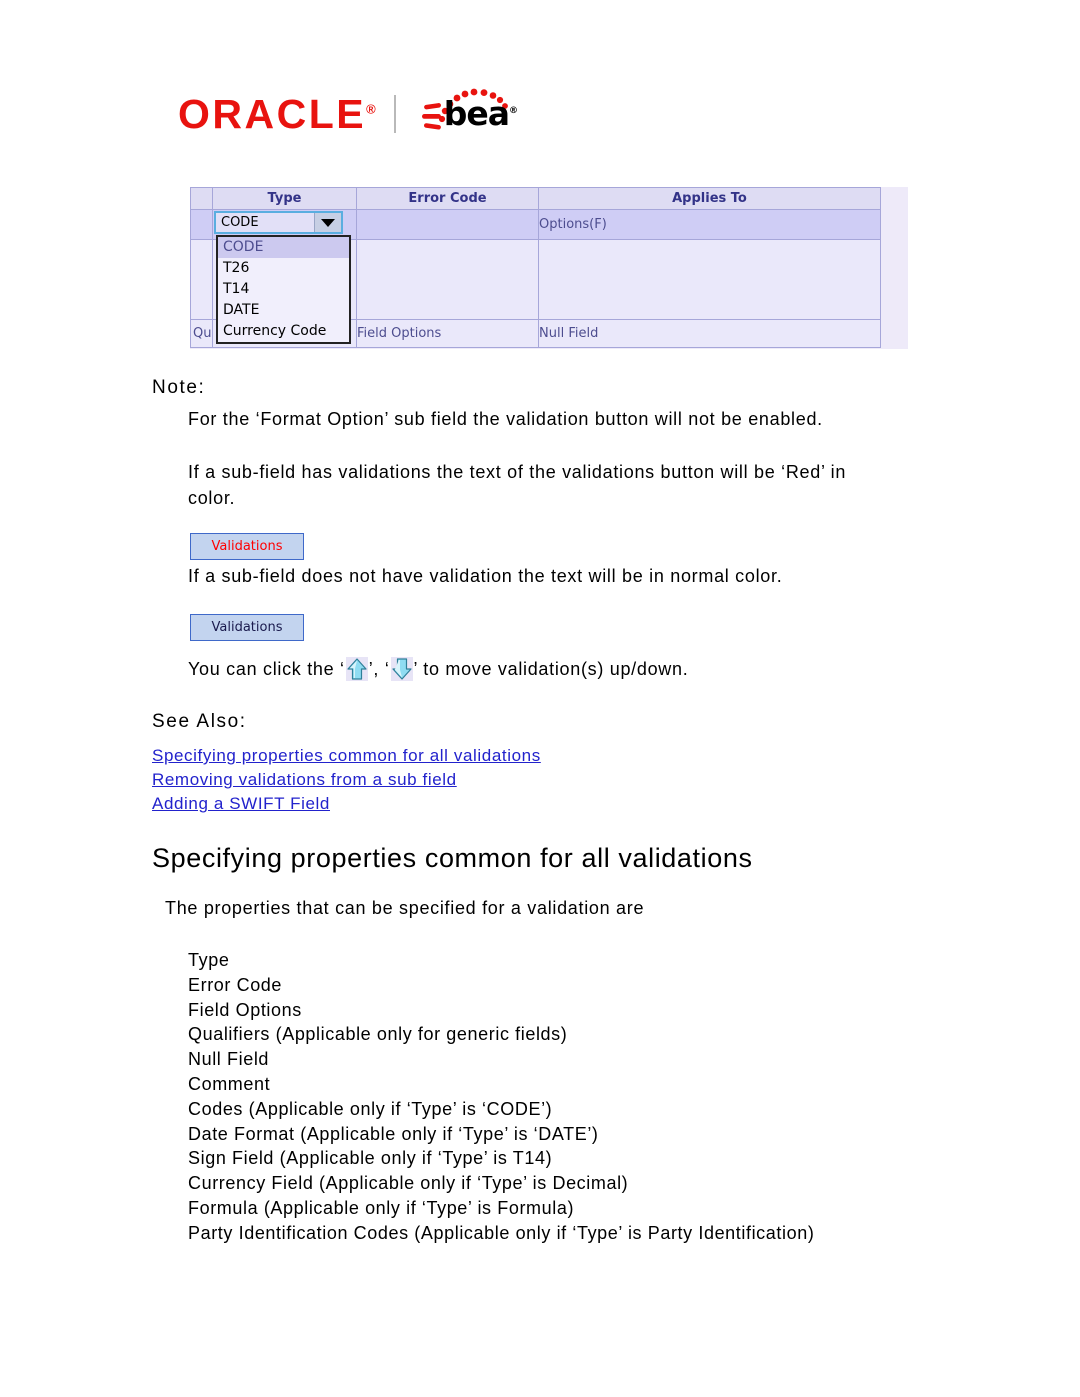 Image resolution: width=1080 pixels, height=1397 pixels. I want to click on bea-wordmark-text: bea, so click(476, 113).